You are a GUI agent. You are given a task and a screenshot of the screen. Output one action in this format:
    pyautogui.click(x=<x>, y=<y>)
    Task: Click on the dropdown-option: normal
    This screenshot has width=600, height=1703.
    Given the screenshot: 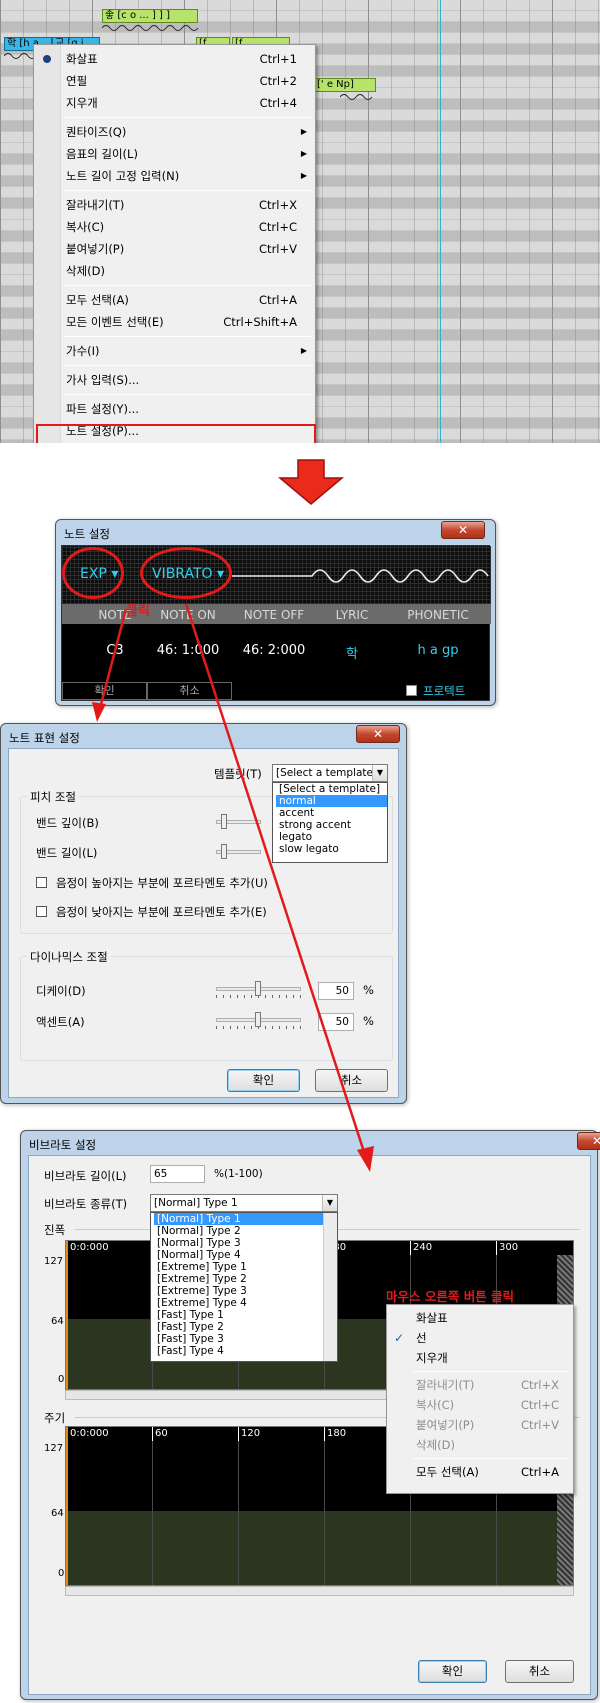 What is the action you would take?
    pyautogui.click(x=331, y=801)
    